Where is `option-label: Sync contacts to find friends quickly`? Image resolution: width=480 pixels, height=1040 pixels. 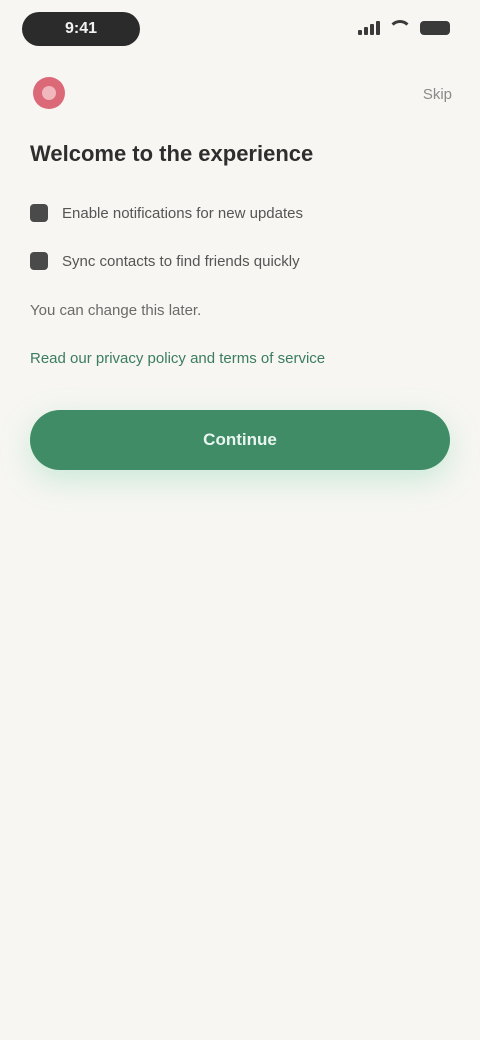
option-label: Sync contacts to find friends quickly is located at coordinates (181, 261).